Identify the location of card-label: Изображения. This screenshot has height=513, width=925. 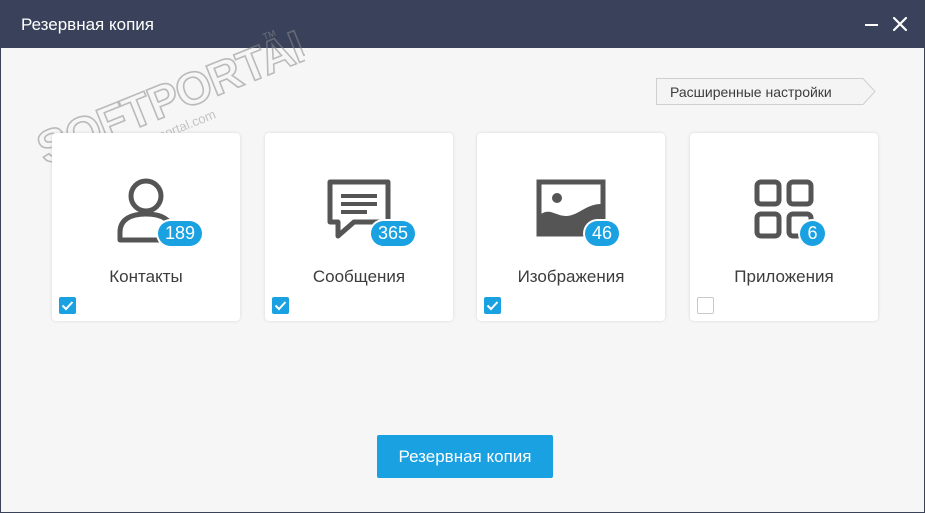
(571, 276).